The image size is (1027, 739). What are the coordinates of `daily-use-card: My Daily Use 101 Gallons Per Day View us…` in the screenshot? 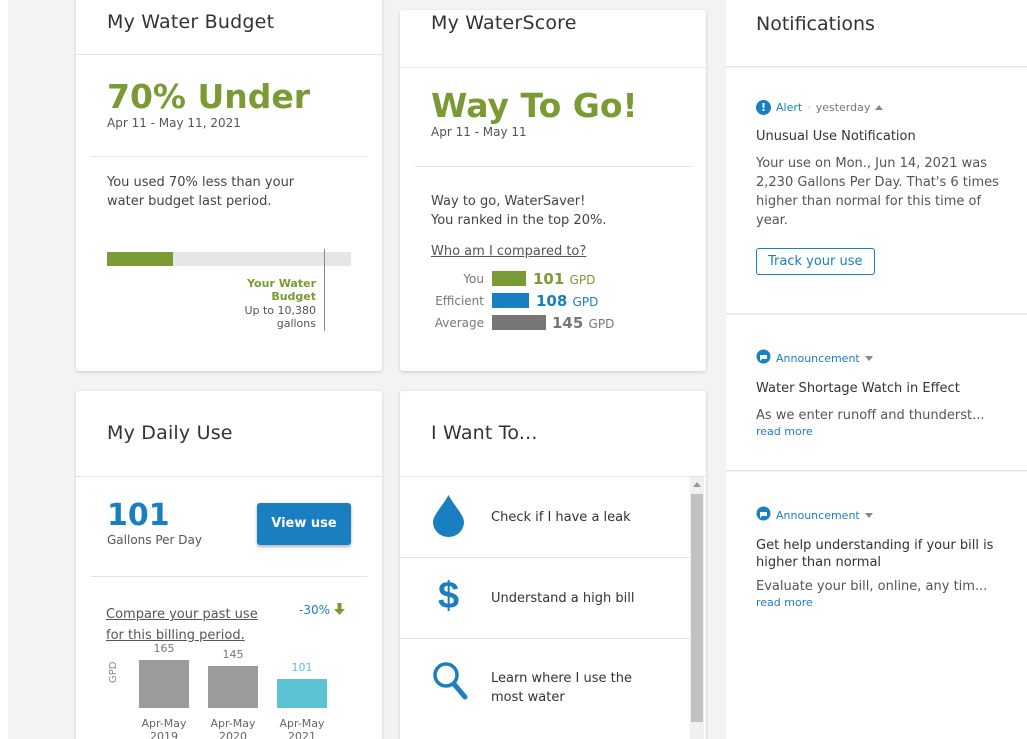 It's located at (229, 565).